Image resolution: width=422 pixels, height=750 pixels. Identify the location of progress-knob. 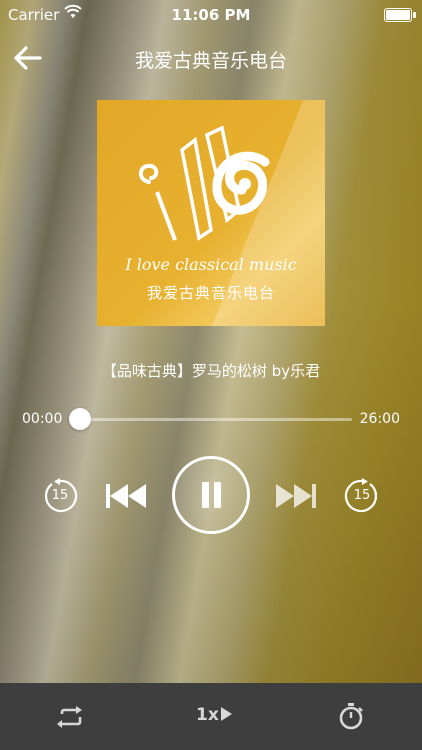
(80, 419).